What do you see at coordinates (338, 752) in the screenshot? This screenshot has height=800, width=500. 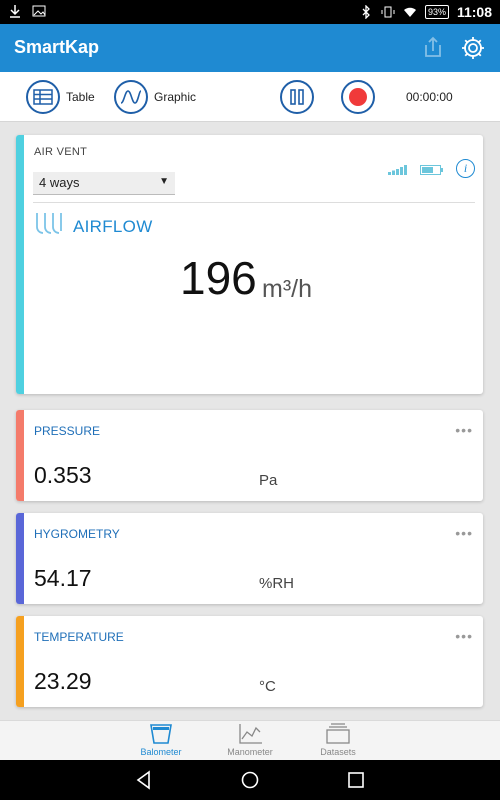 I see `nav-label: Datasets` at bounding box center [338, 752].